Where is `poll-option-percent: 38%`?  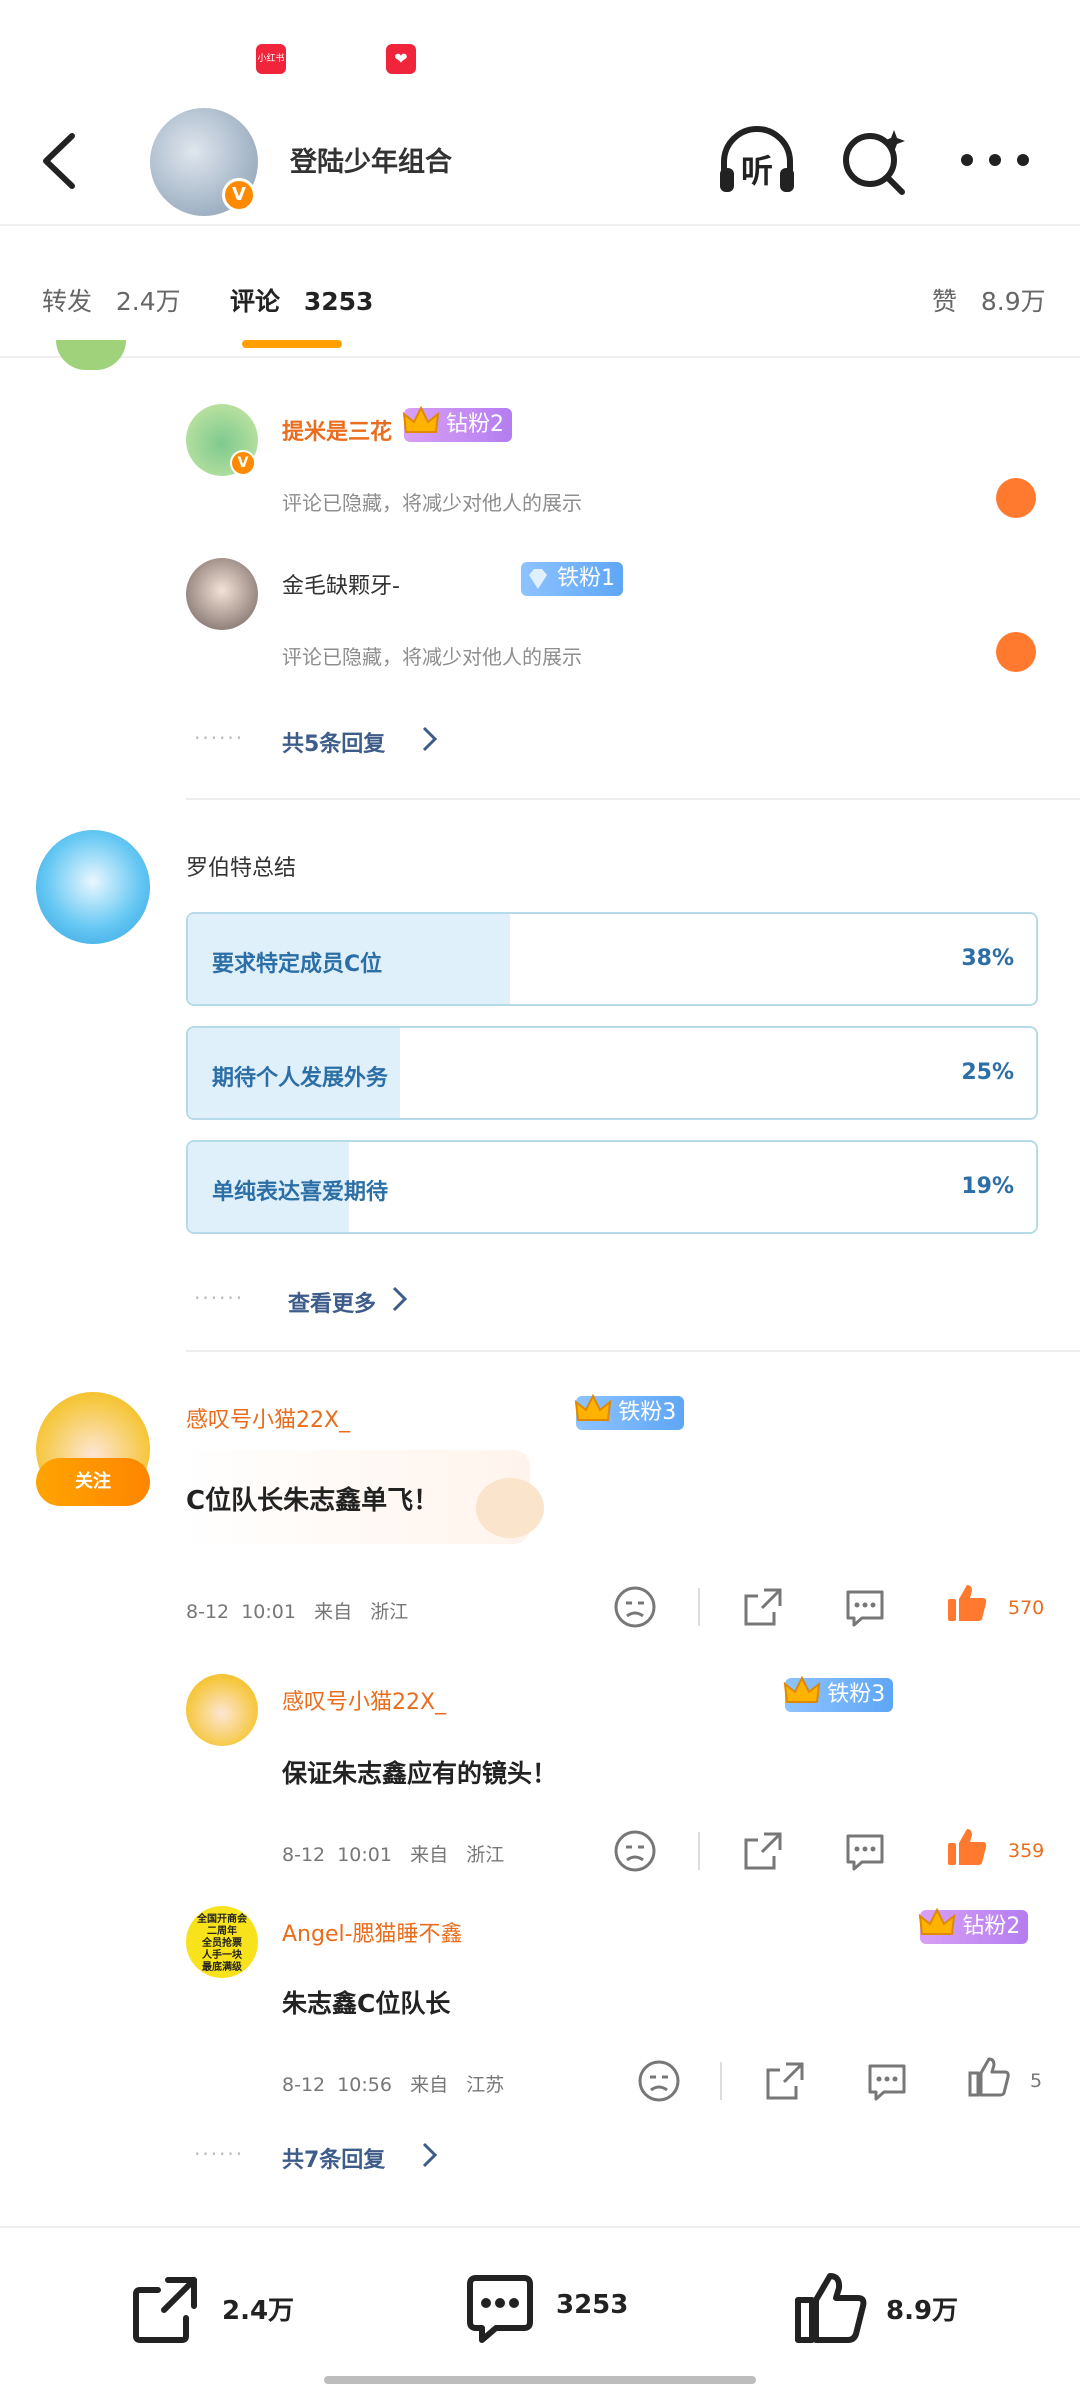 poll-option-percent: 38% is located at coordinates (987, 958).